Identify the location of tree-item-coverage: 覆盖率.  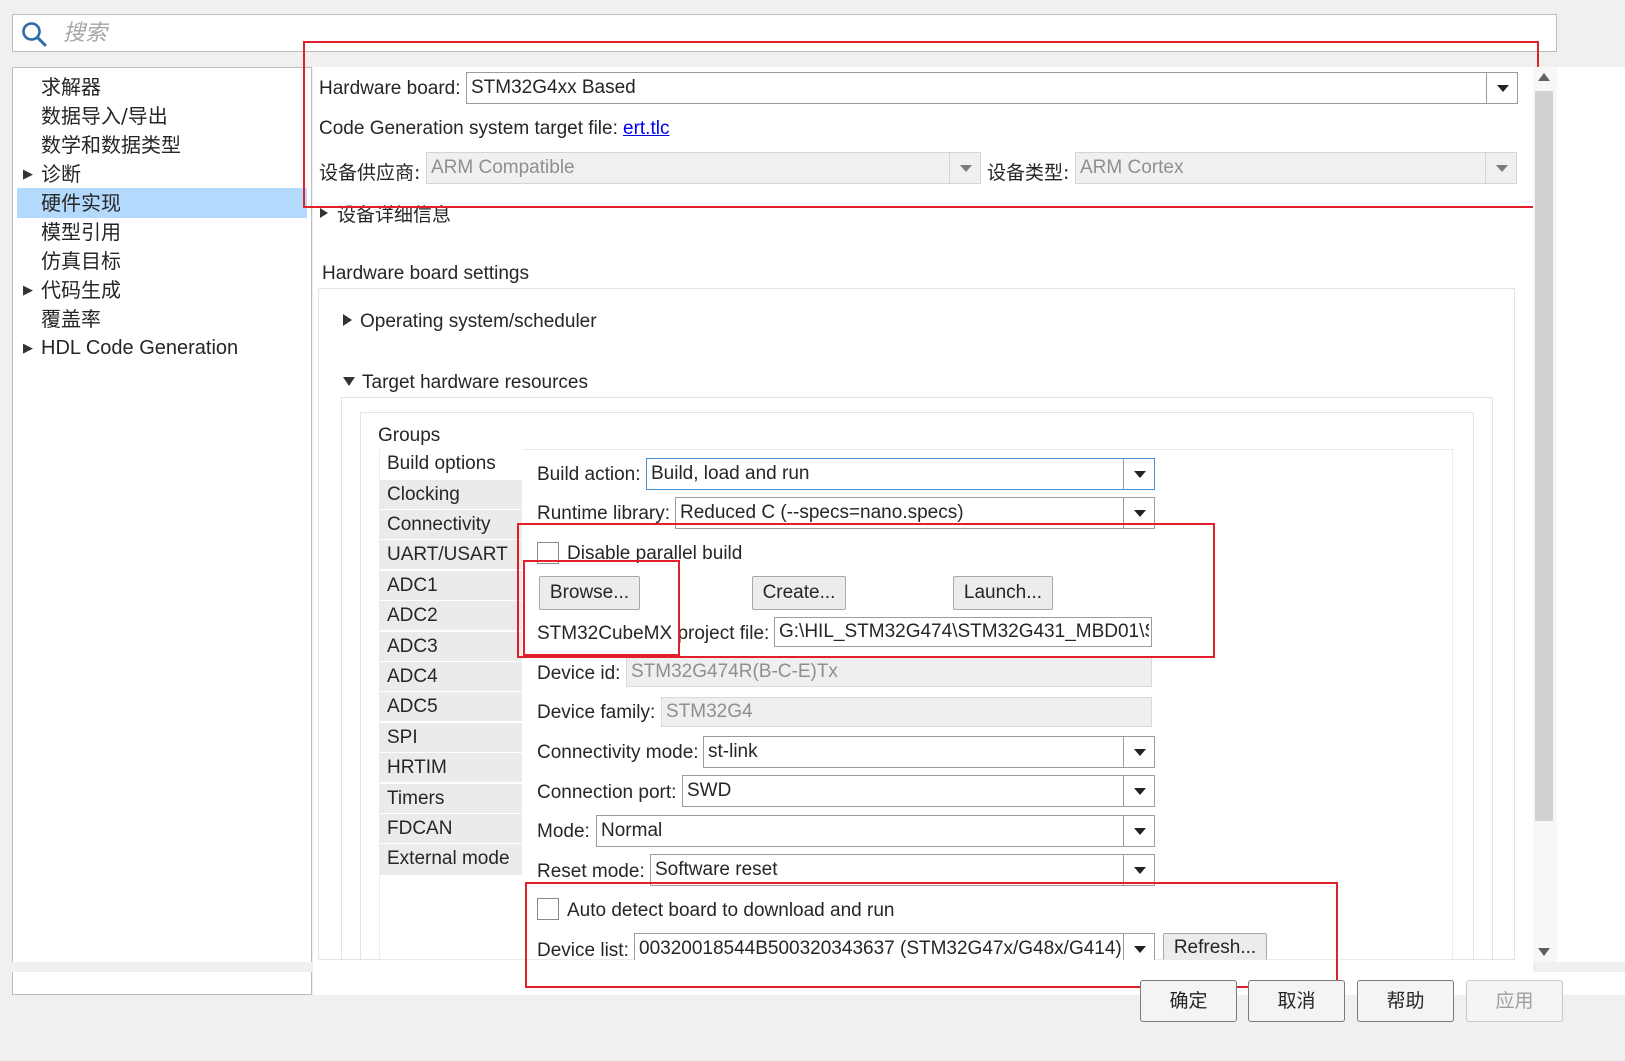
(162, 319).